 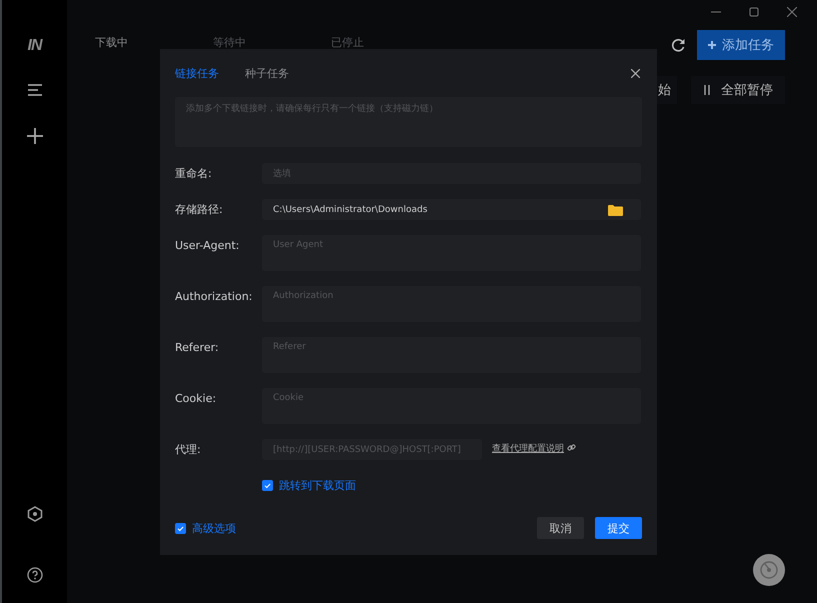 What do you see at coordinates (207, 246) in the screenshot?
I see `field-label: User-Agent:` at bounding box center [207, 246].